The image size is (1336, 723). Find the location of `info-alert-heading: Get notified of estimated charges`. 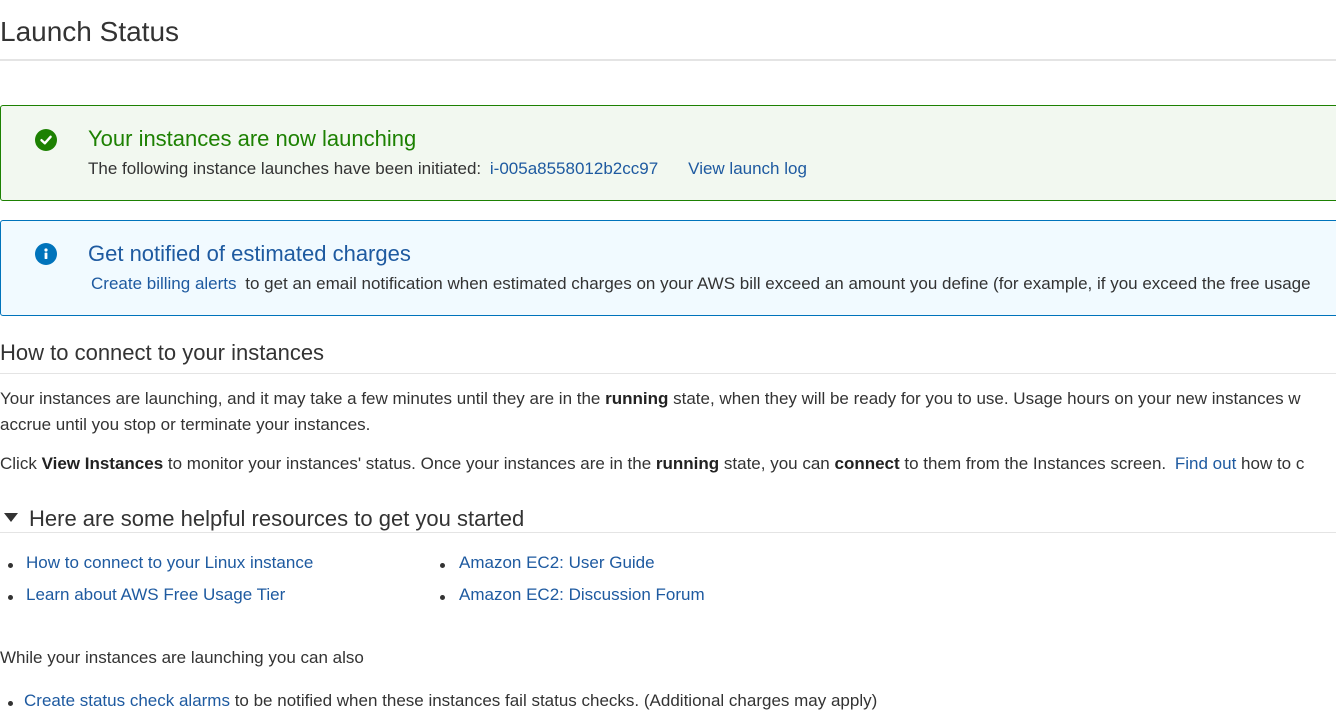

info-alert-heading: Get notified of estimated charges is located at coordinates (249, 253).